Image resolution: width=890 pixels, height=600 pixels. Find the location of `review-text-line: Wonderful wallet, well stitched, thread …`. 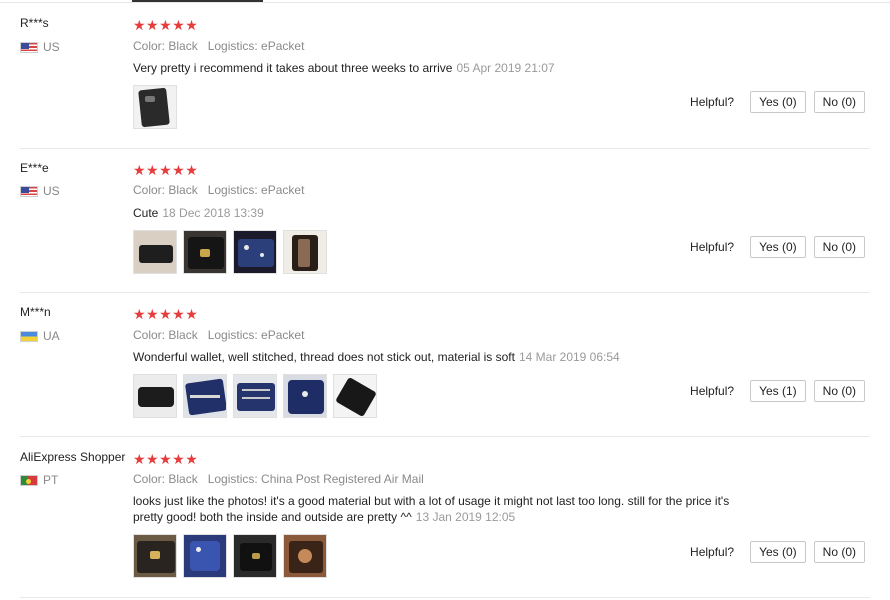

review-text-line: Wonderful wallet, well stitched, thread … is located at coordinates (324, 357).